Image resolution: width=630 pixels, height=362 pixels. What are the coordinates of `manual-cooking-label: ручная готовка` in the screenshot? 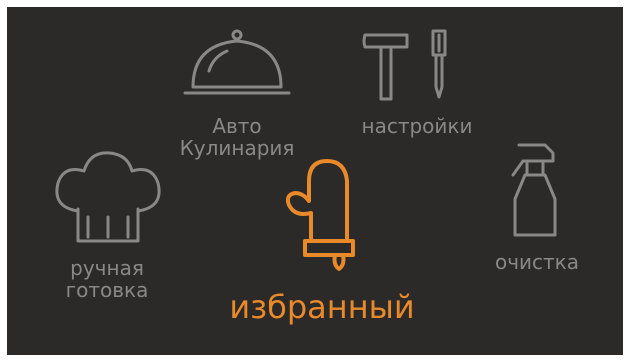 It's located at (107, 279).